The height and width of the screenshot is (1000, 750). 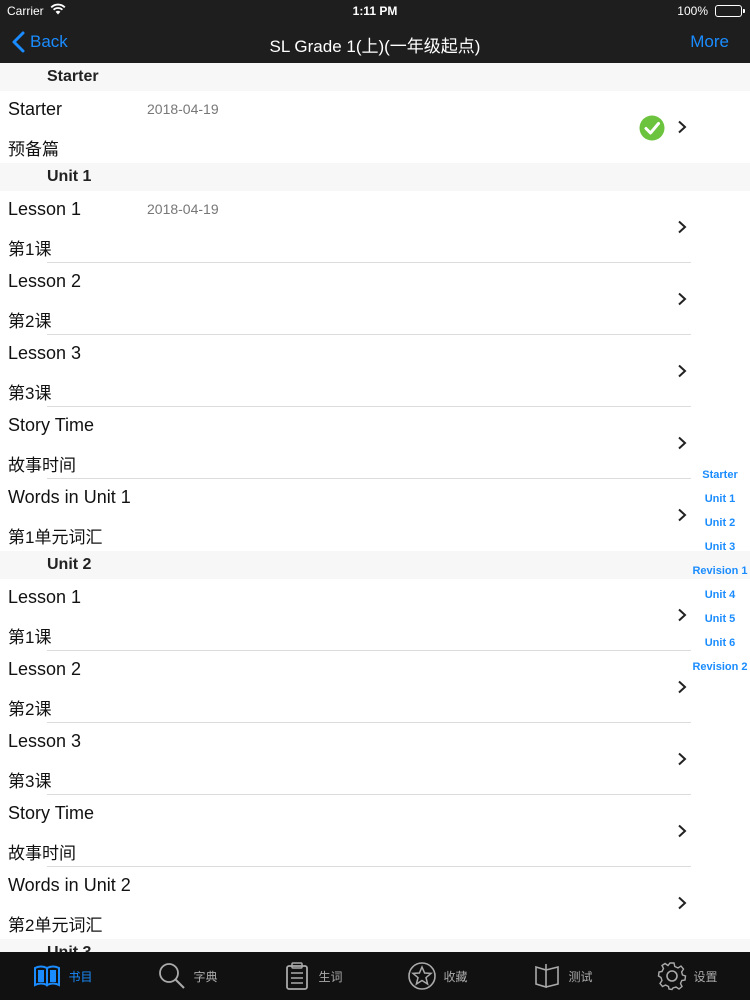 I want to click on tab-vocabulary: 生词, so click(x=312, y=976).